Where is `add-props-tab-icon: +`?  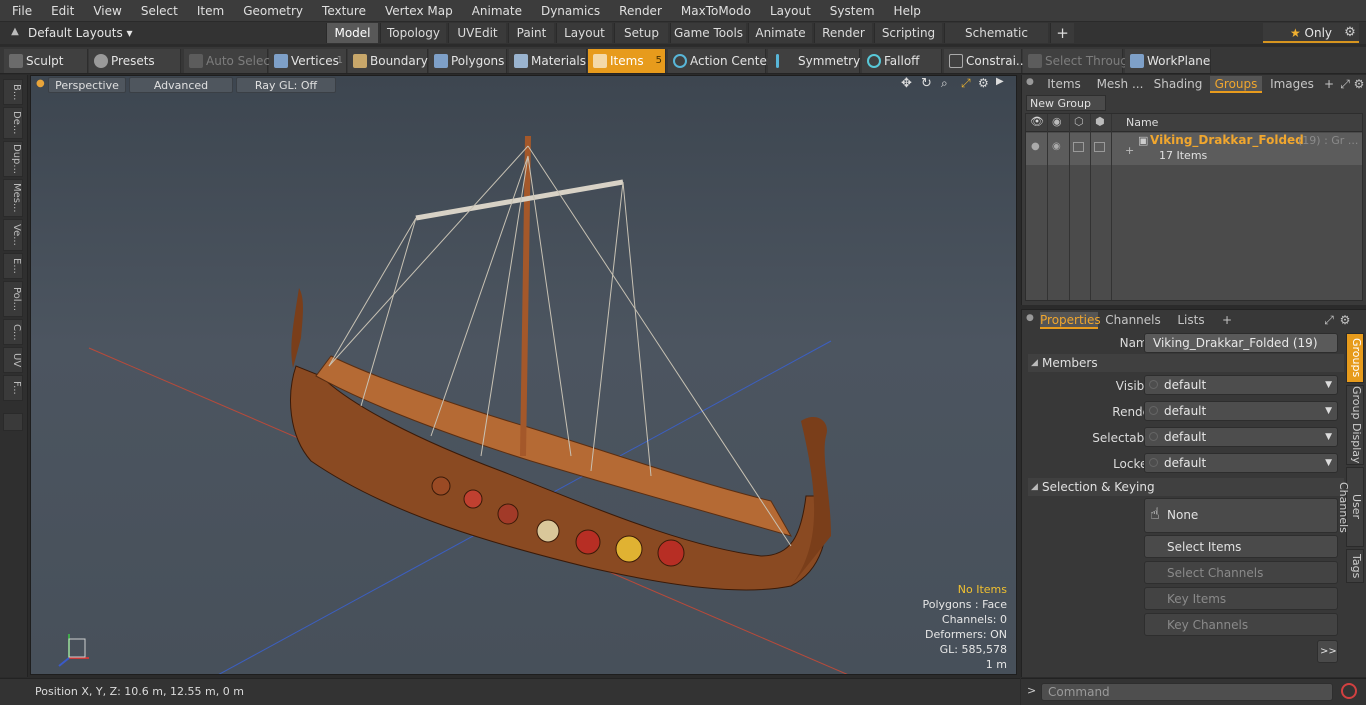 add-props-tab-icon: + is located at coordinates (1227, 320).